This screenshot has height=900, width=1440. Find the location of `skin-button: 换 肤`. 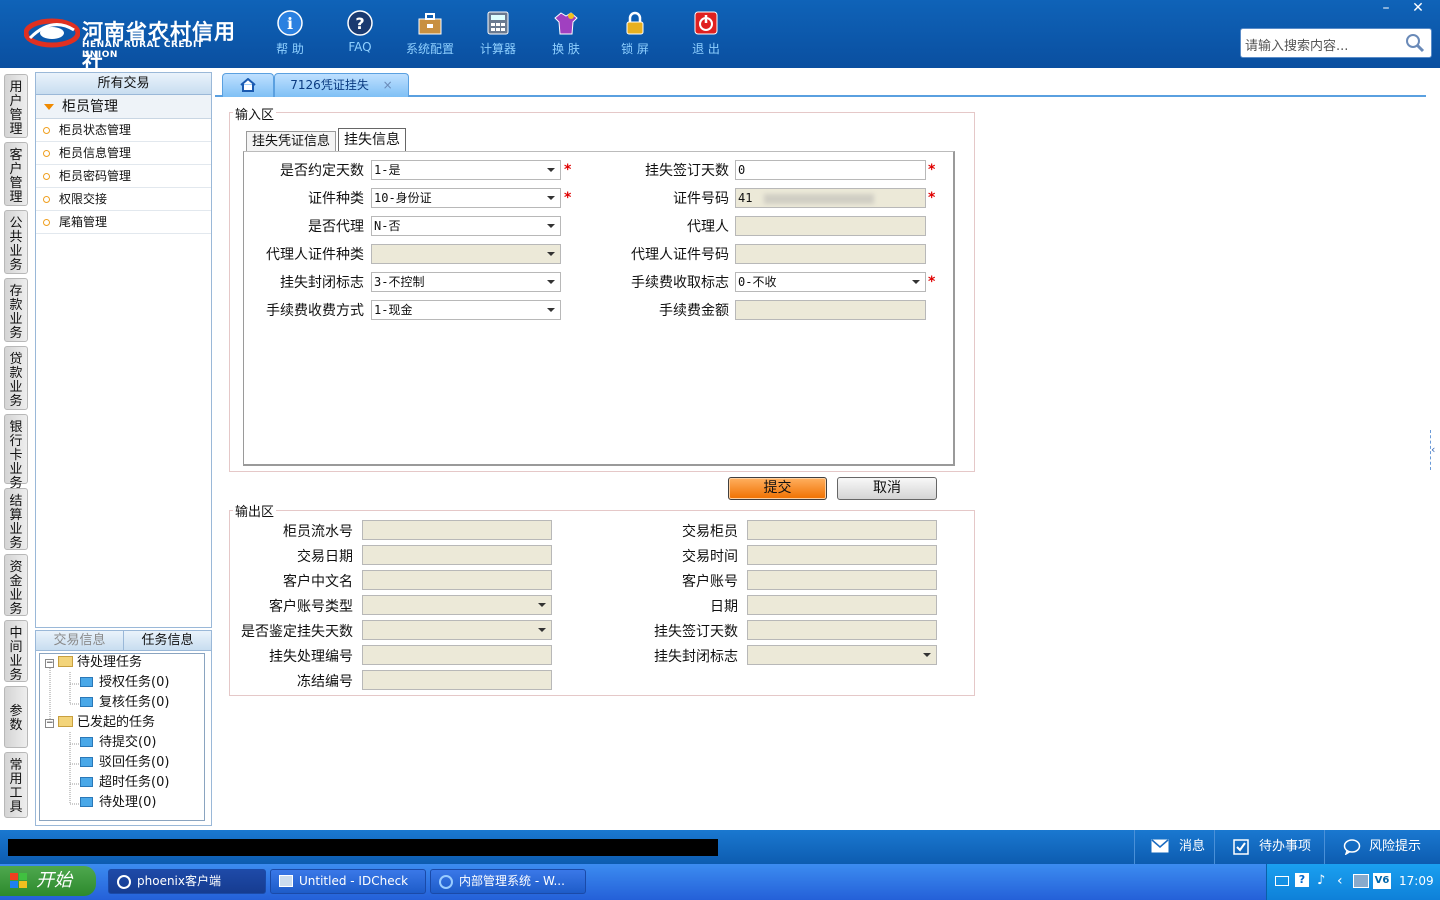

skin-button: 换 肤 is located at coordinates (566, 33).